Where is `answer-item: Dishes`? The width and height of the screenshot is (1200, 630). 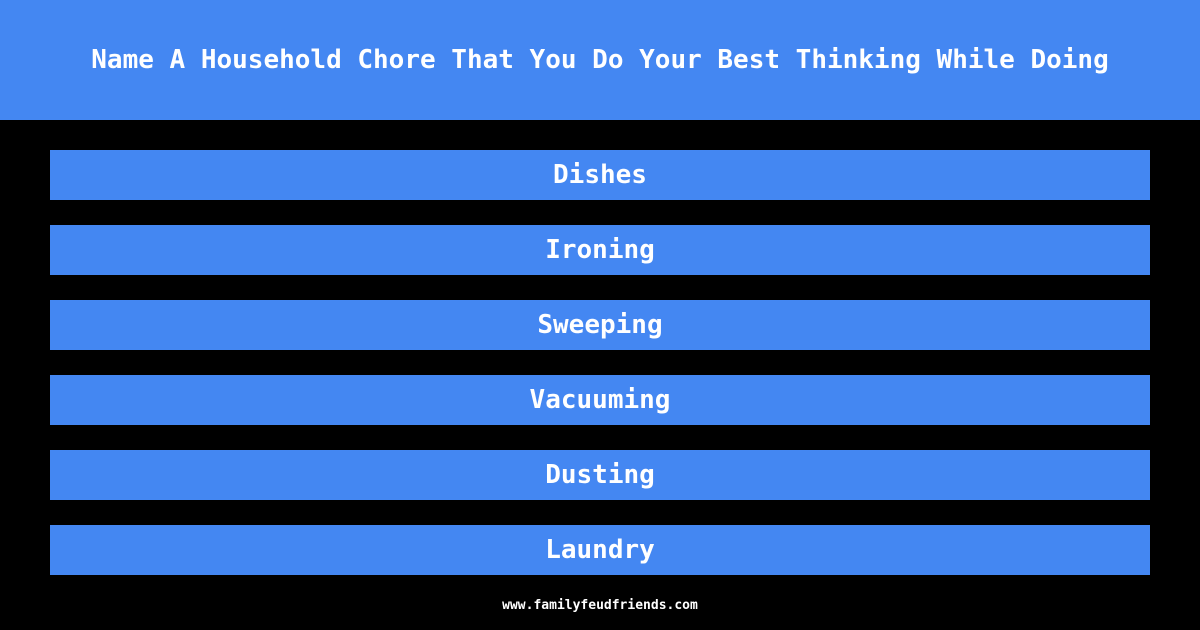 answer-item: Dishes is located at coordinates (600, 175).